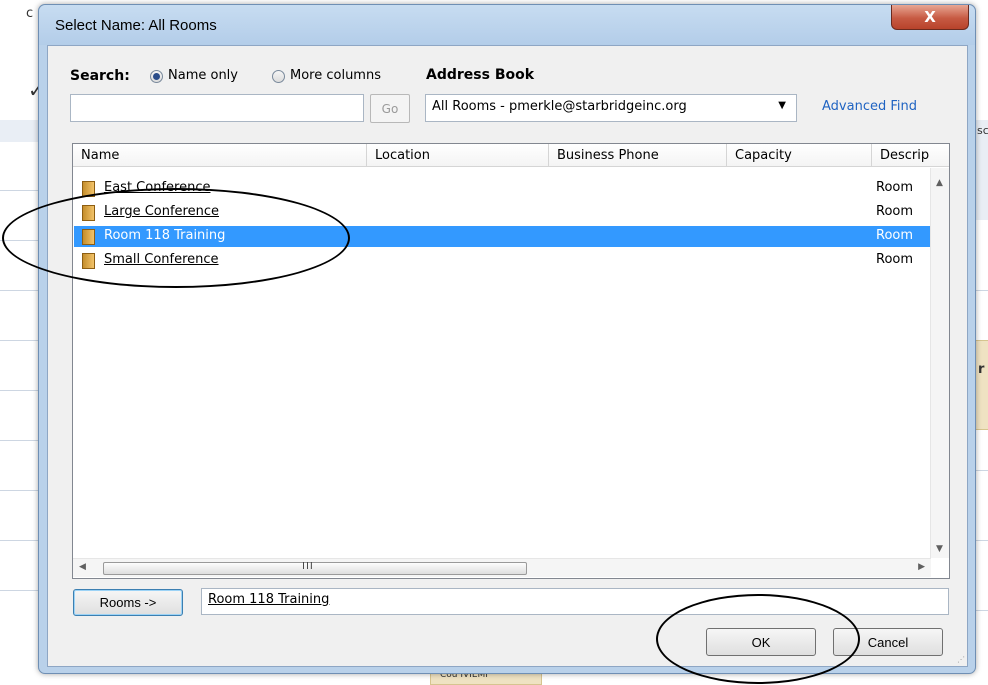  I want to click on ok-button: OK, so click(761, 642).